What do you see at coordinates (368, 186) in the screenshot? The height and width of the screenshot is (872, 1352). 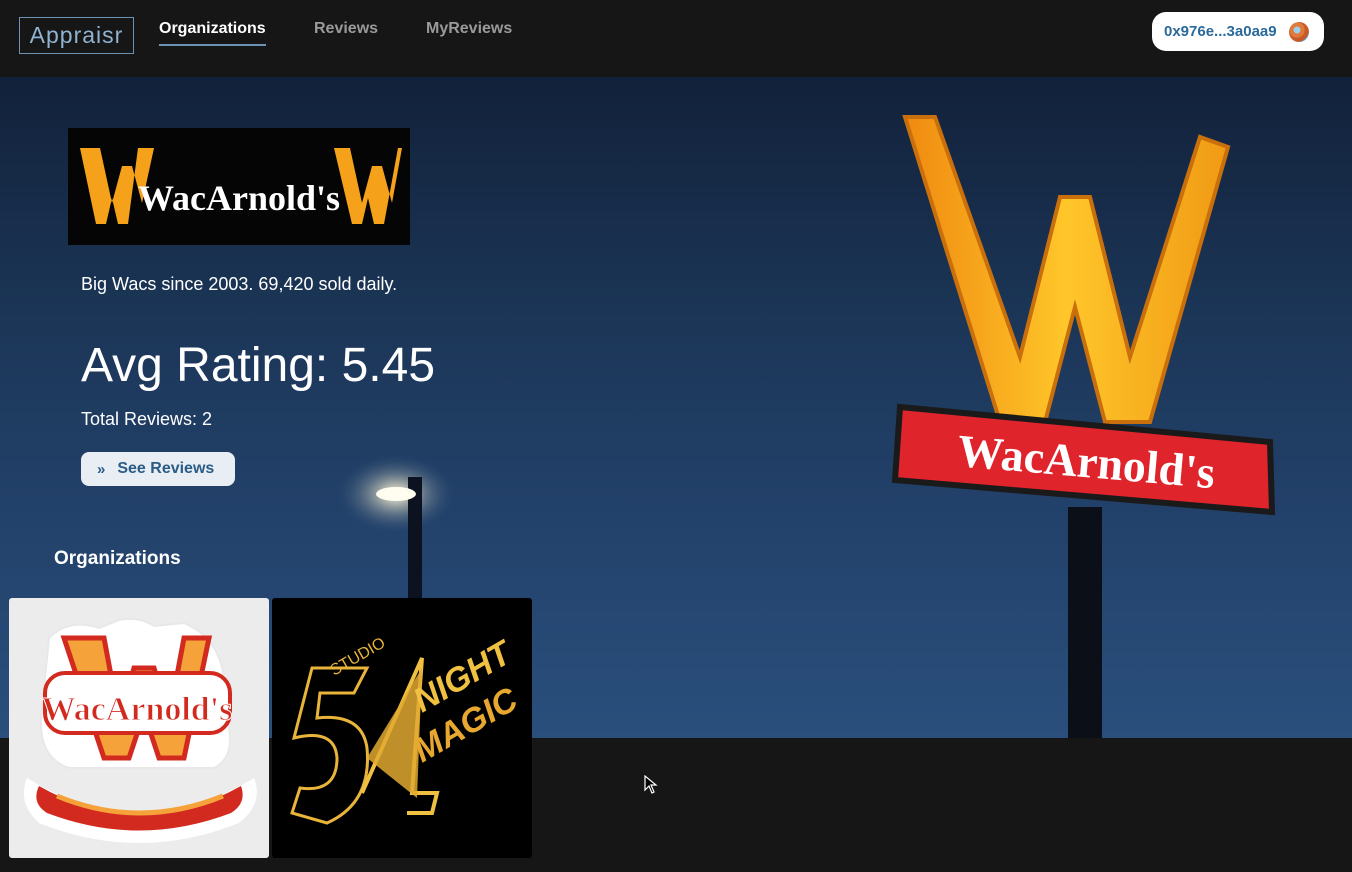 I see `right-w-icon` at bounding box center [368, 186].